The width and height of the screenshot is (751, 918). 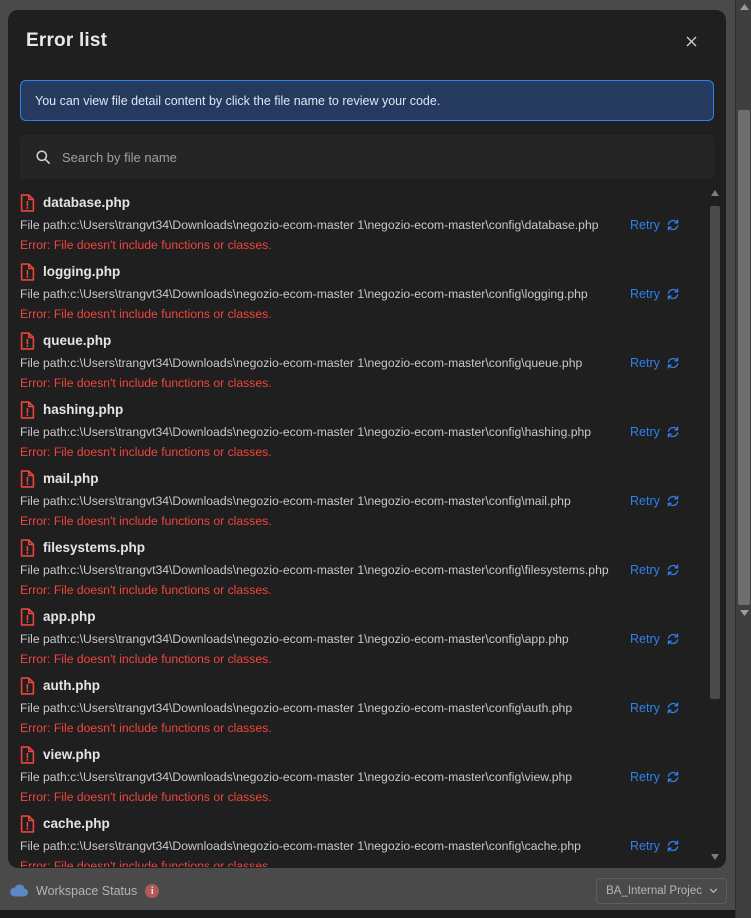 I want to click on search-input, so click(x=381, y=157).